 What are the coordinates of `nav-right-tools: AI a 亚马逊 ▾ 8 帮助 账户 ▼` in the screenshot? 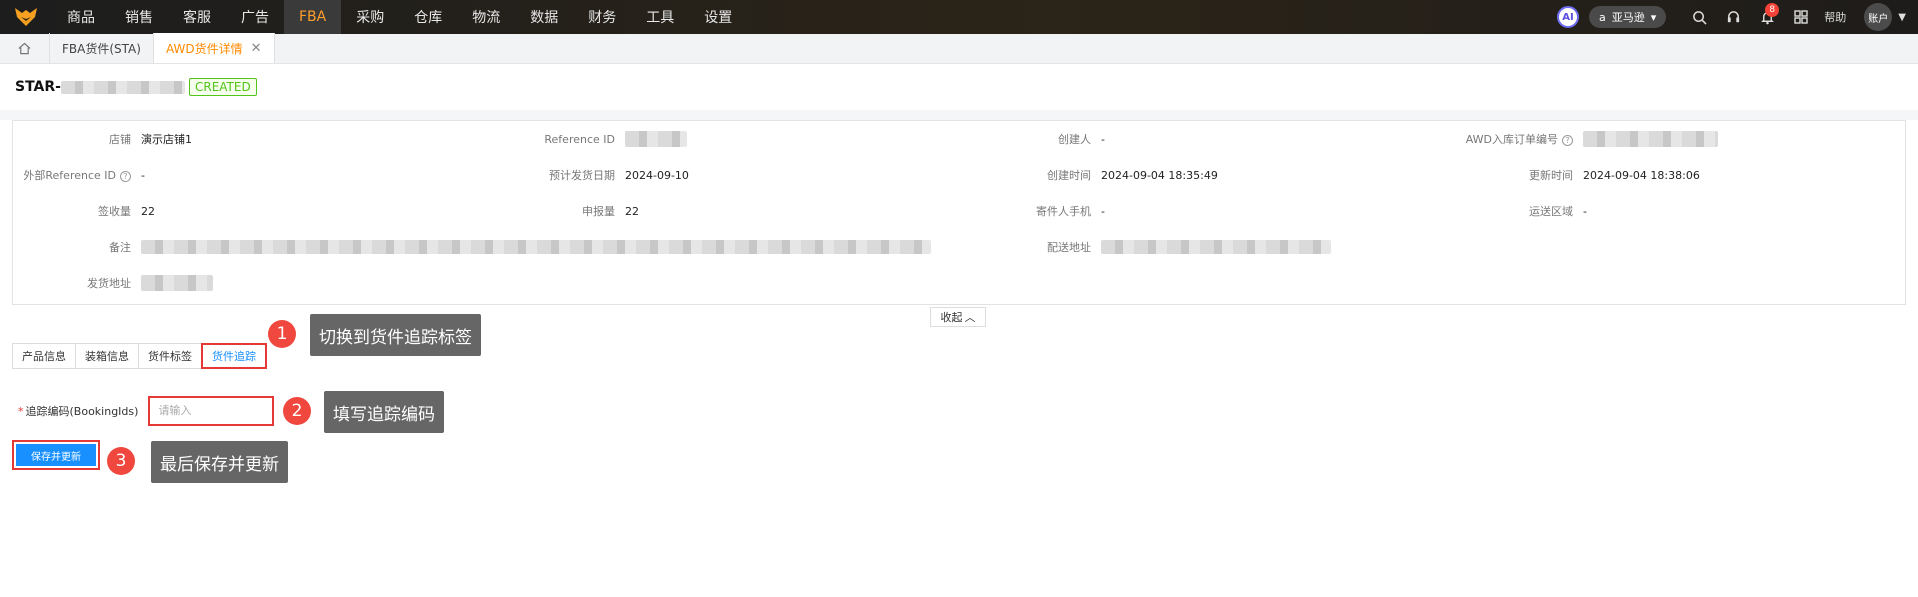 It's located at (1737, 17).